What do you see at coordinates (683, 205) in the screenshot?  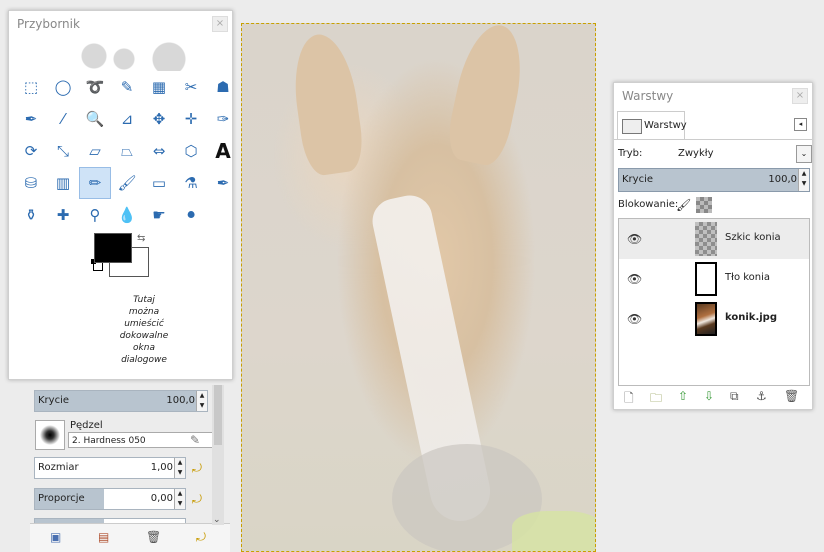 I see `lock-pixels-icon: 🖌` at bounding box center [683, 205].